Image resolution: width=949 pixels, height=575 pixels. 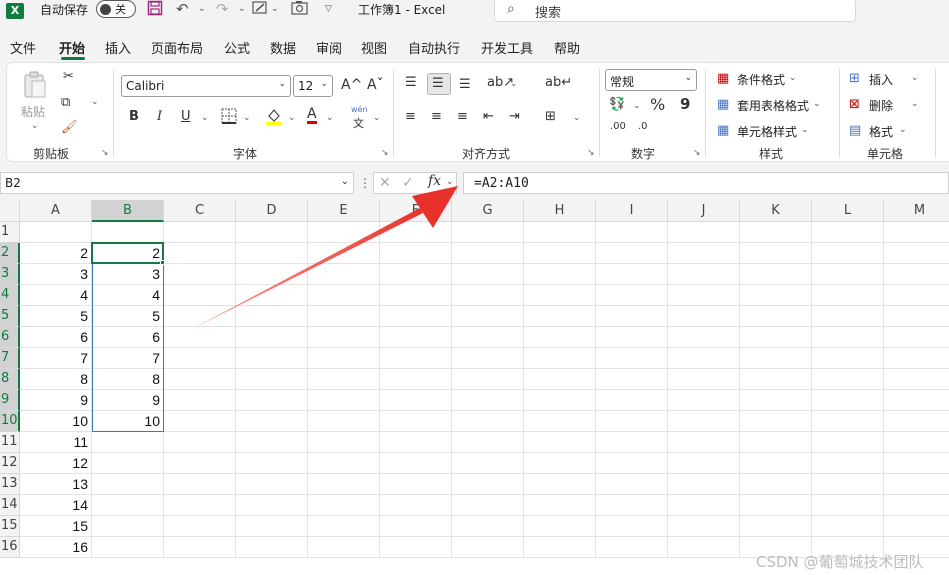 What do you see at coordinates (306, 269) in the screenshot?
I see `arrow-shaft` at bounding box center [306, 269].